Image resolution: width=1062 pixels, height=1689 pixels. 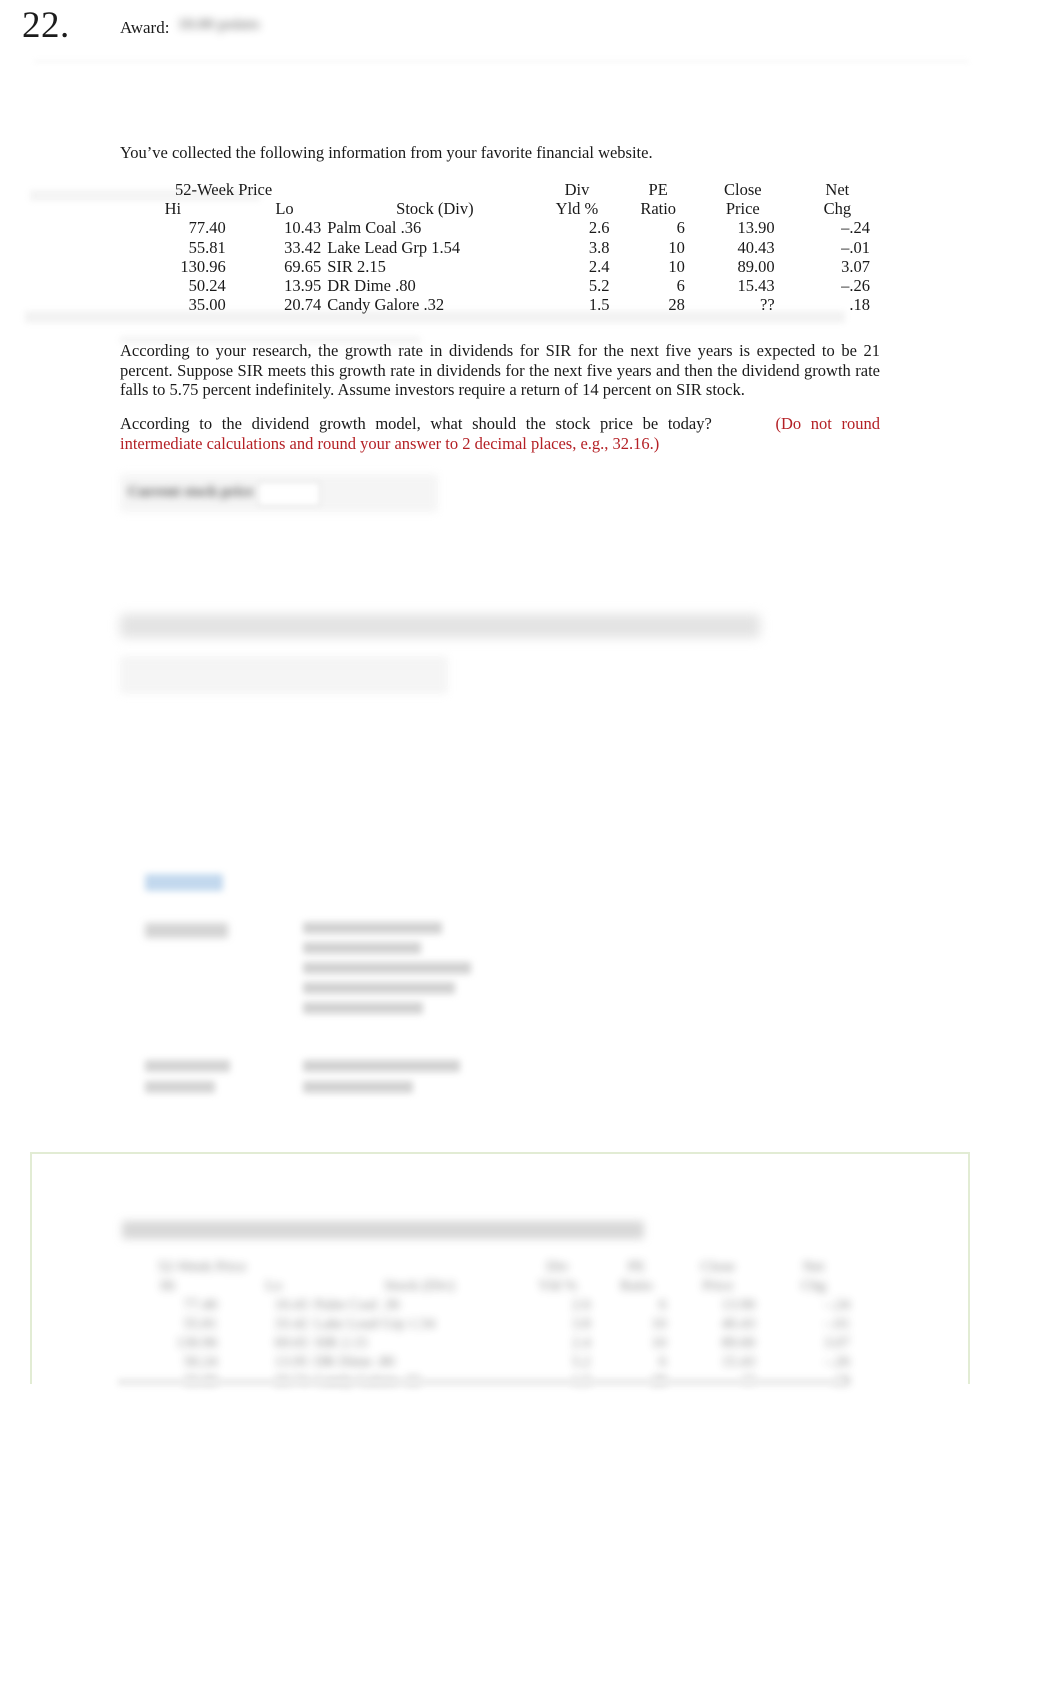 I want to click on repeat-cell-hi: 77.40, so click(x=200, y=1305).